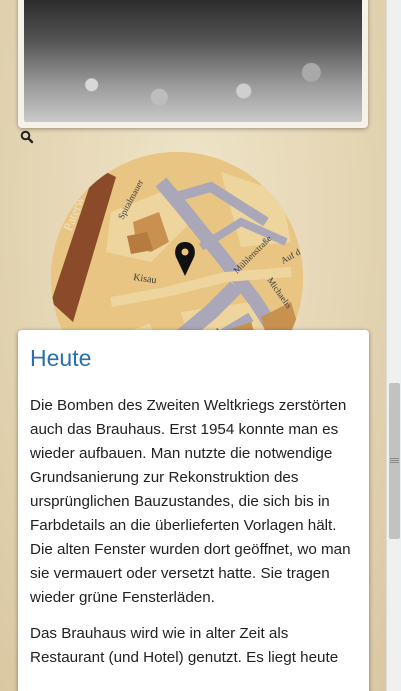 The height and width of the screenshot is (691, 401). What do you see at coordinates (27, 137) in the screenshot?
I see `magnifier-icon` at bounding box center [27, 137].